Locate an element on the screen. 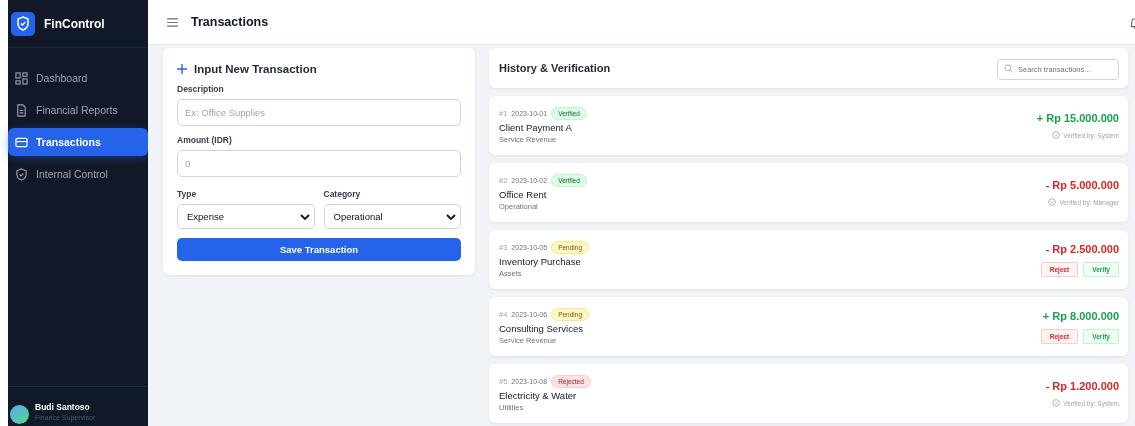 This screenshot has width=1135, height=426. card-icon is located at coordinates (21, 142).